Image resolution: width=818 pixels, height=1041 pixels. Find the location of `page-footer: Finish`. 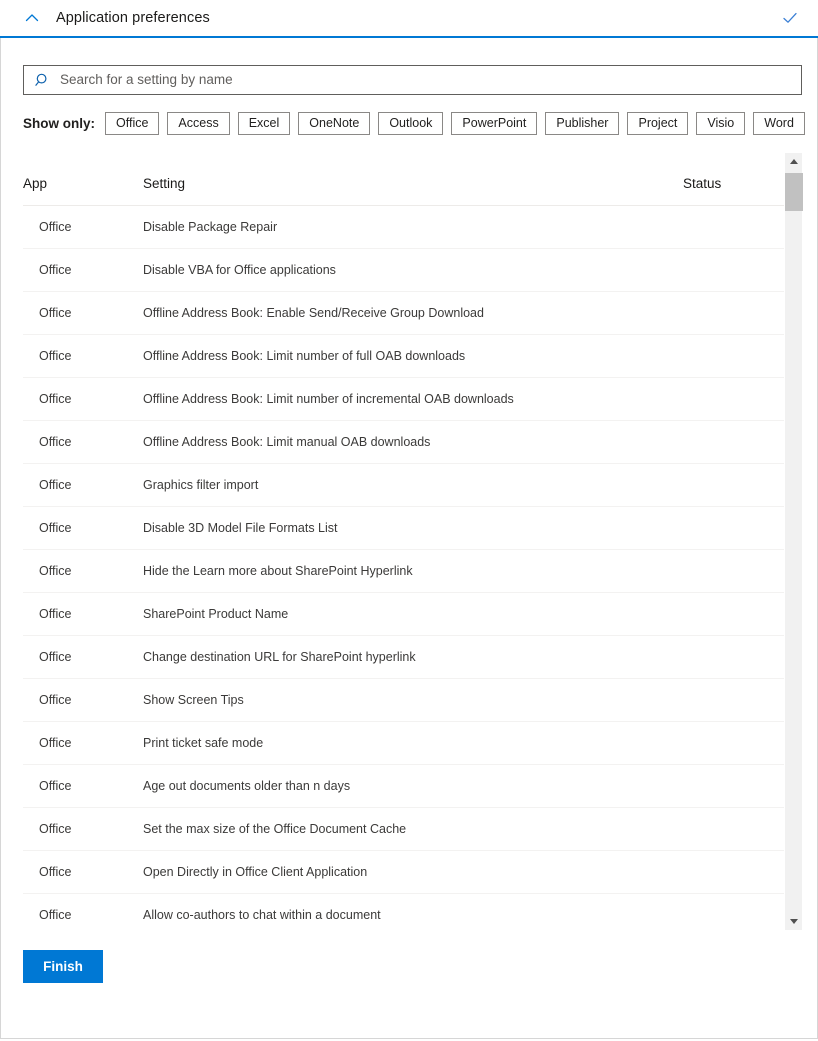

page-footer: Finish is located at coordinates (409, 956).